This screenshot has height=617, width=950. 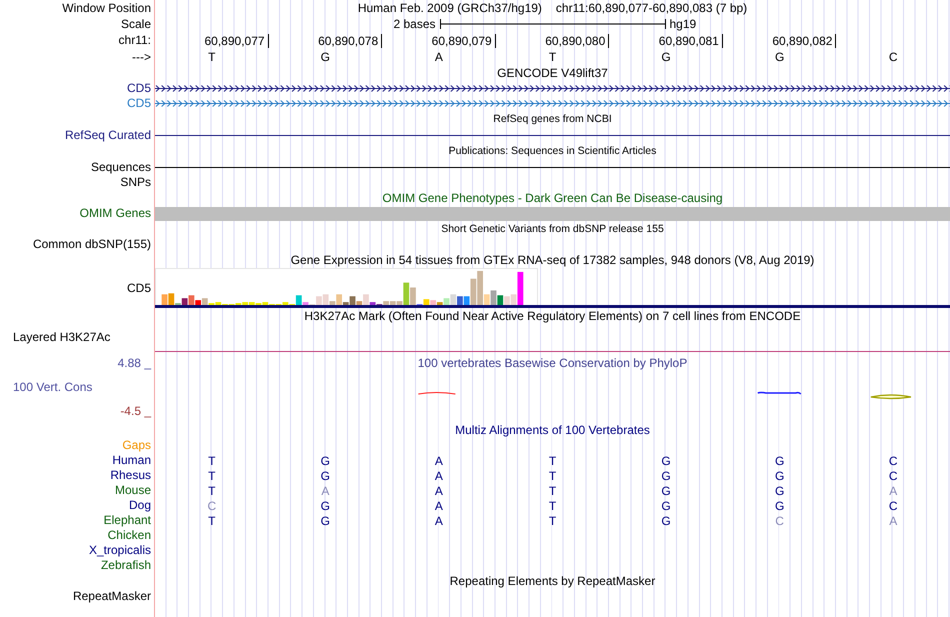 I want to click on track-label: Chicken, so click(x=129, y=535).